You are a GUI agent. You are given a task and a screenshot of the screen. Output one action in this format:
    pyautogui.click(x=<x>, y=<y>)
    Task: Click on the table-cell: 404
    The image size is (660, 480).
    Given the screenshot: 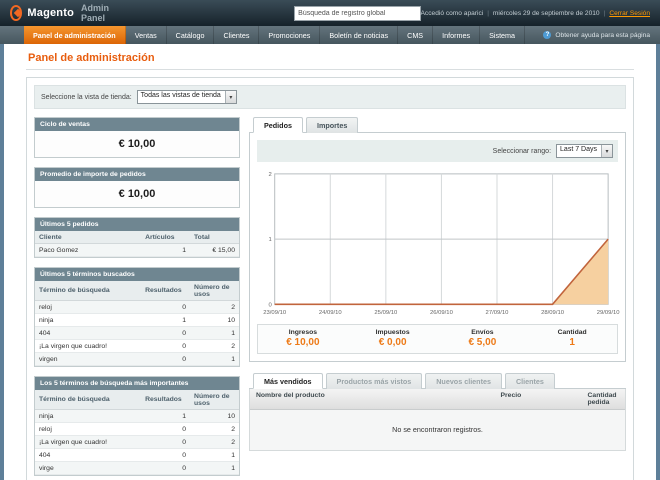 What is the action you would take?
    pyautogui.click(x=88, y=455)
    